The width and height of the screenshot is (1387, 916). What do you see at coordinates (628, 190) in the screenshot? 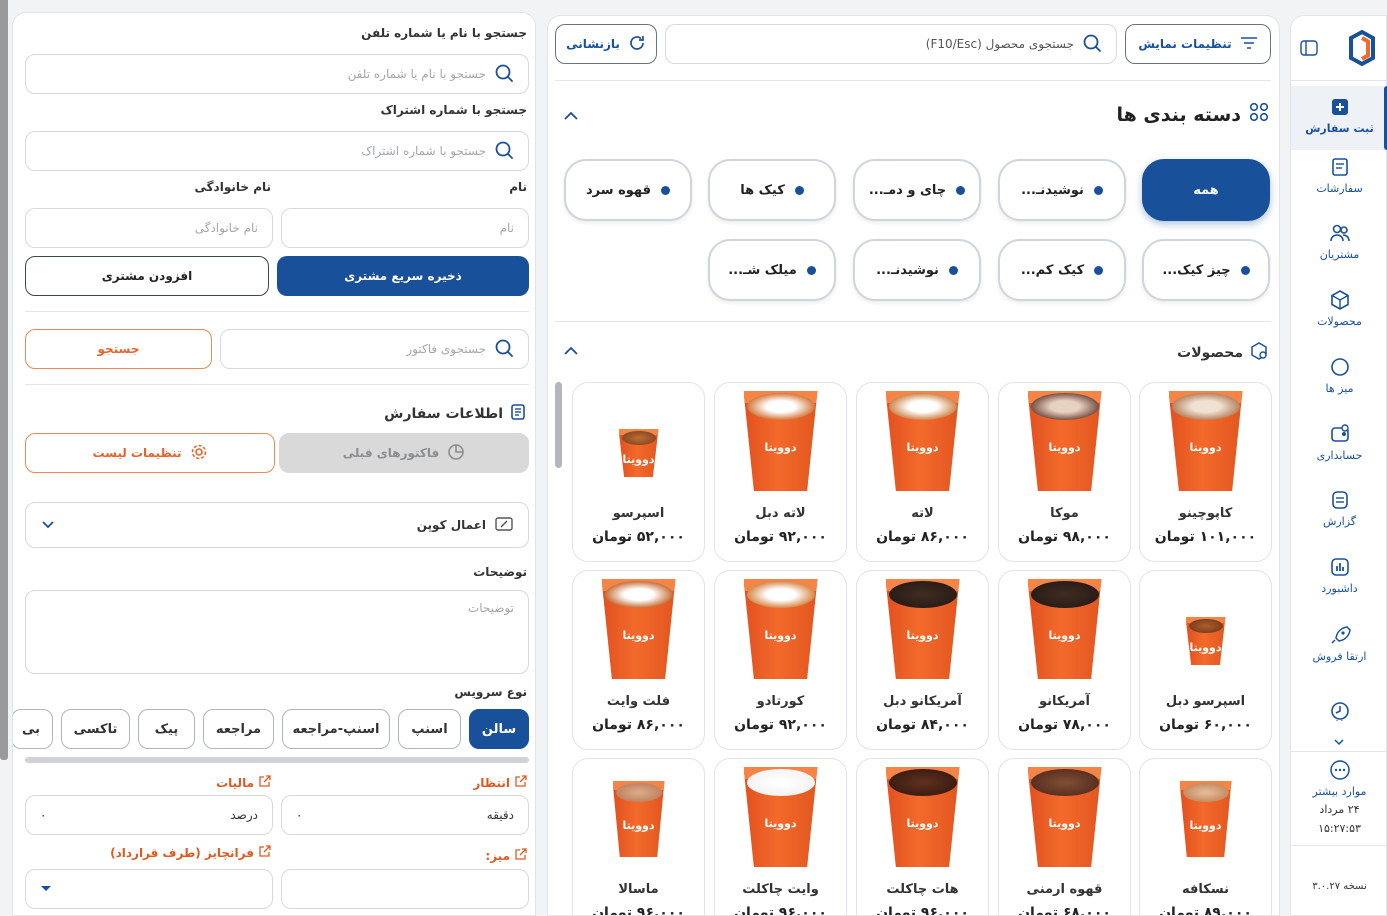
I see `category-item: قهوه سرد` at bounding box center [628, 190].